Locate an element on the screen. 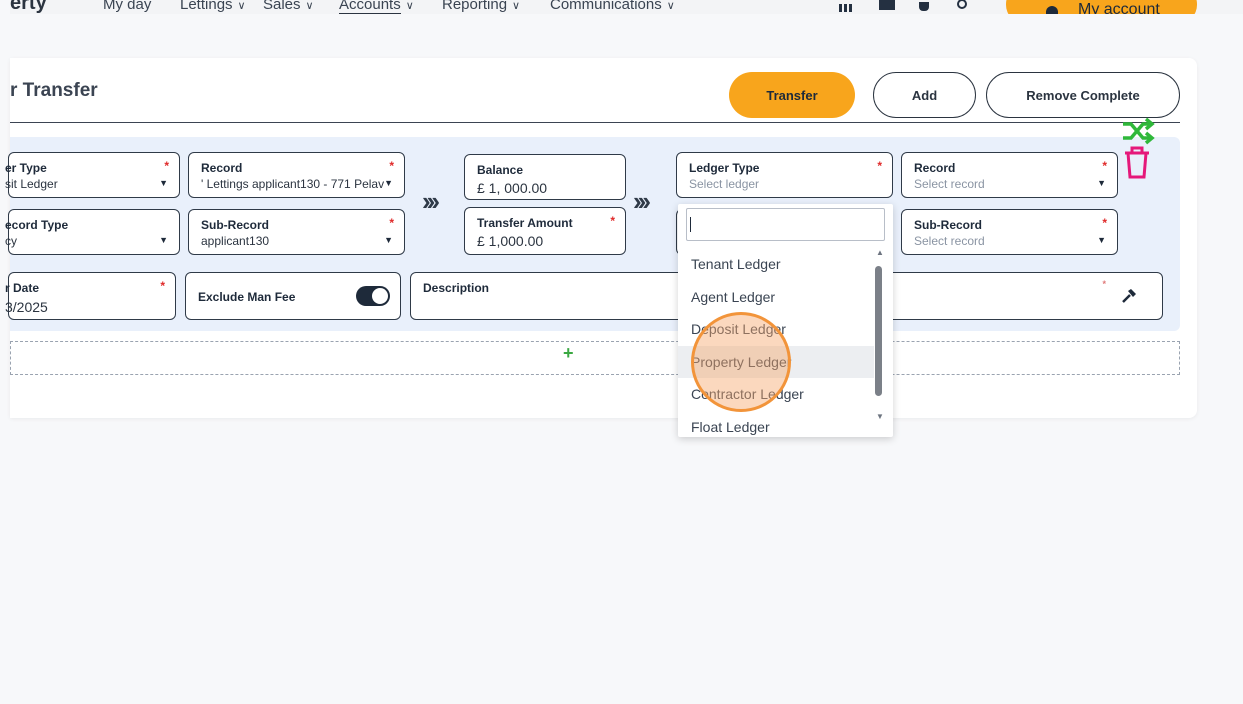 This screenshot has width=1243, height=704. dropdown-scrollbar: ▲ ▼ is located at coordinates (880, 338).